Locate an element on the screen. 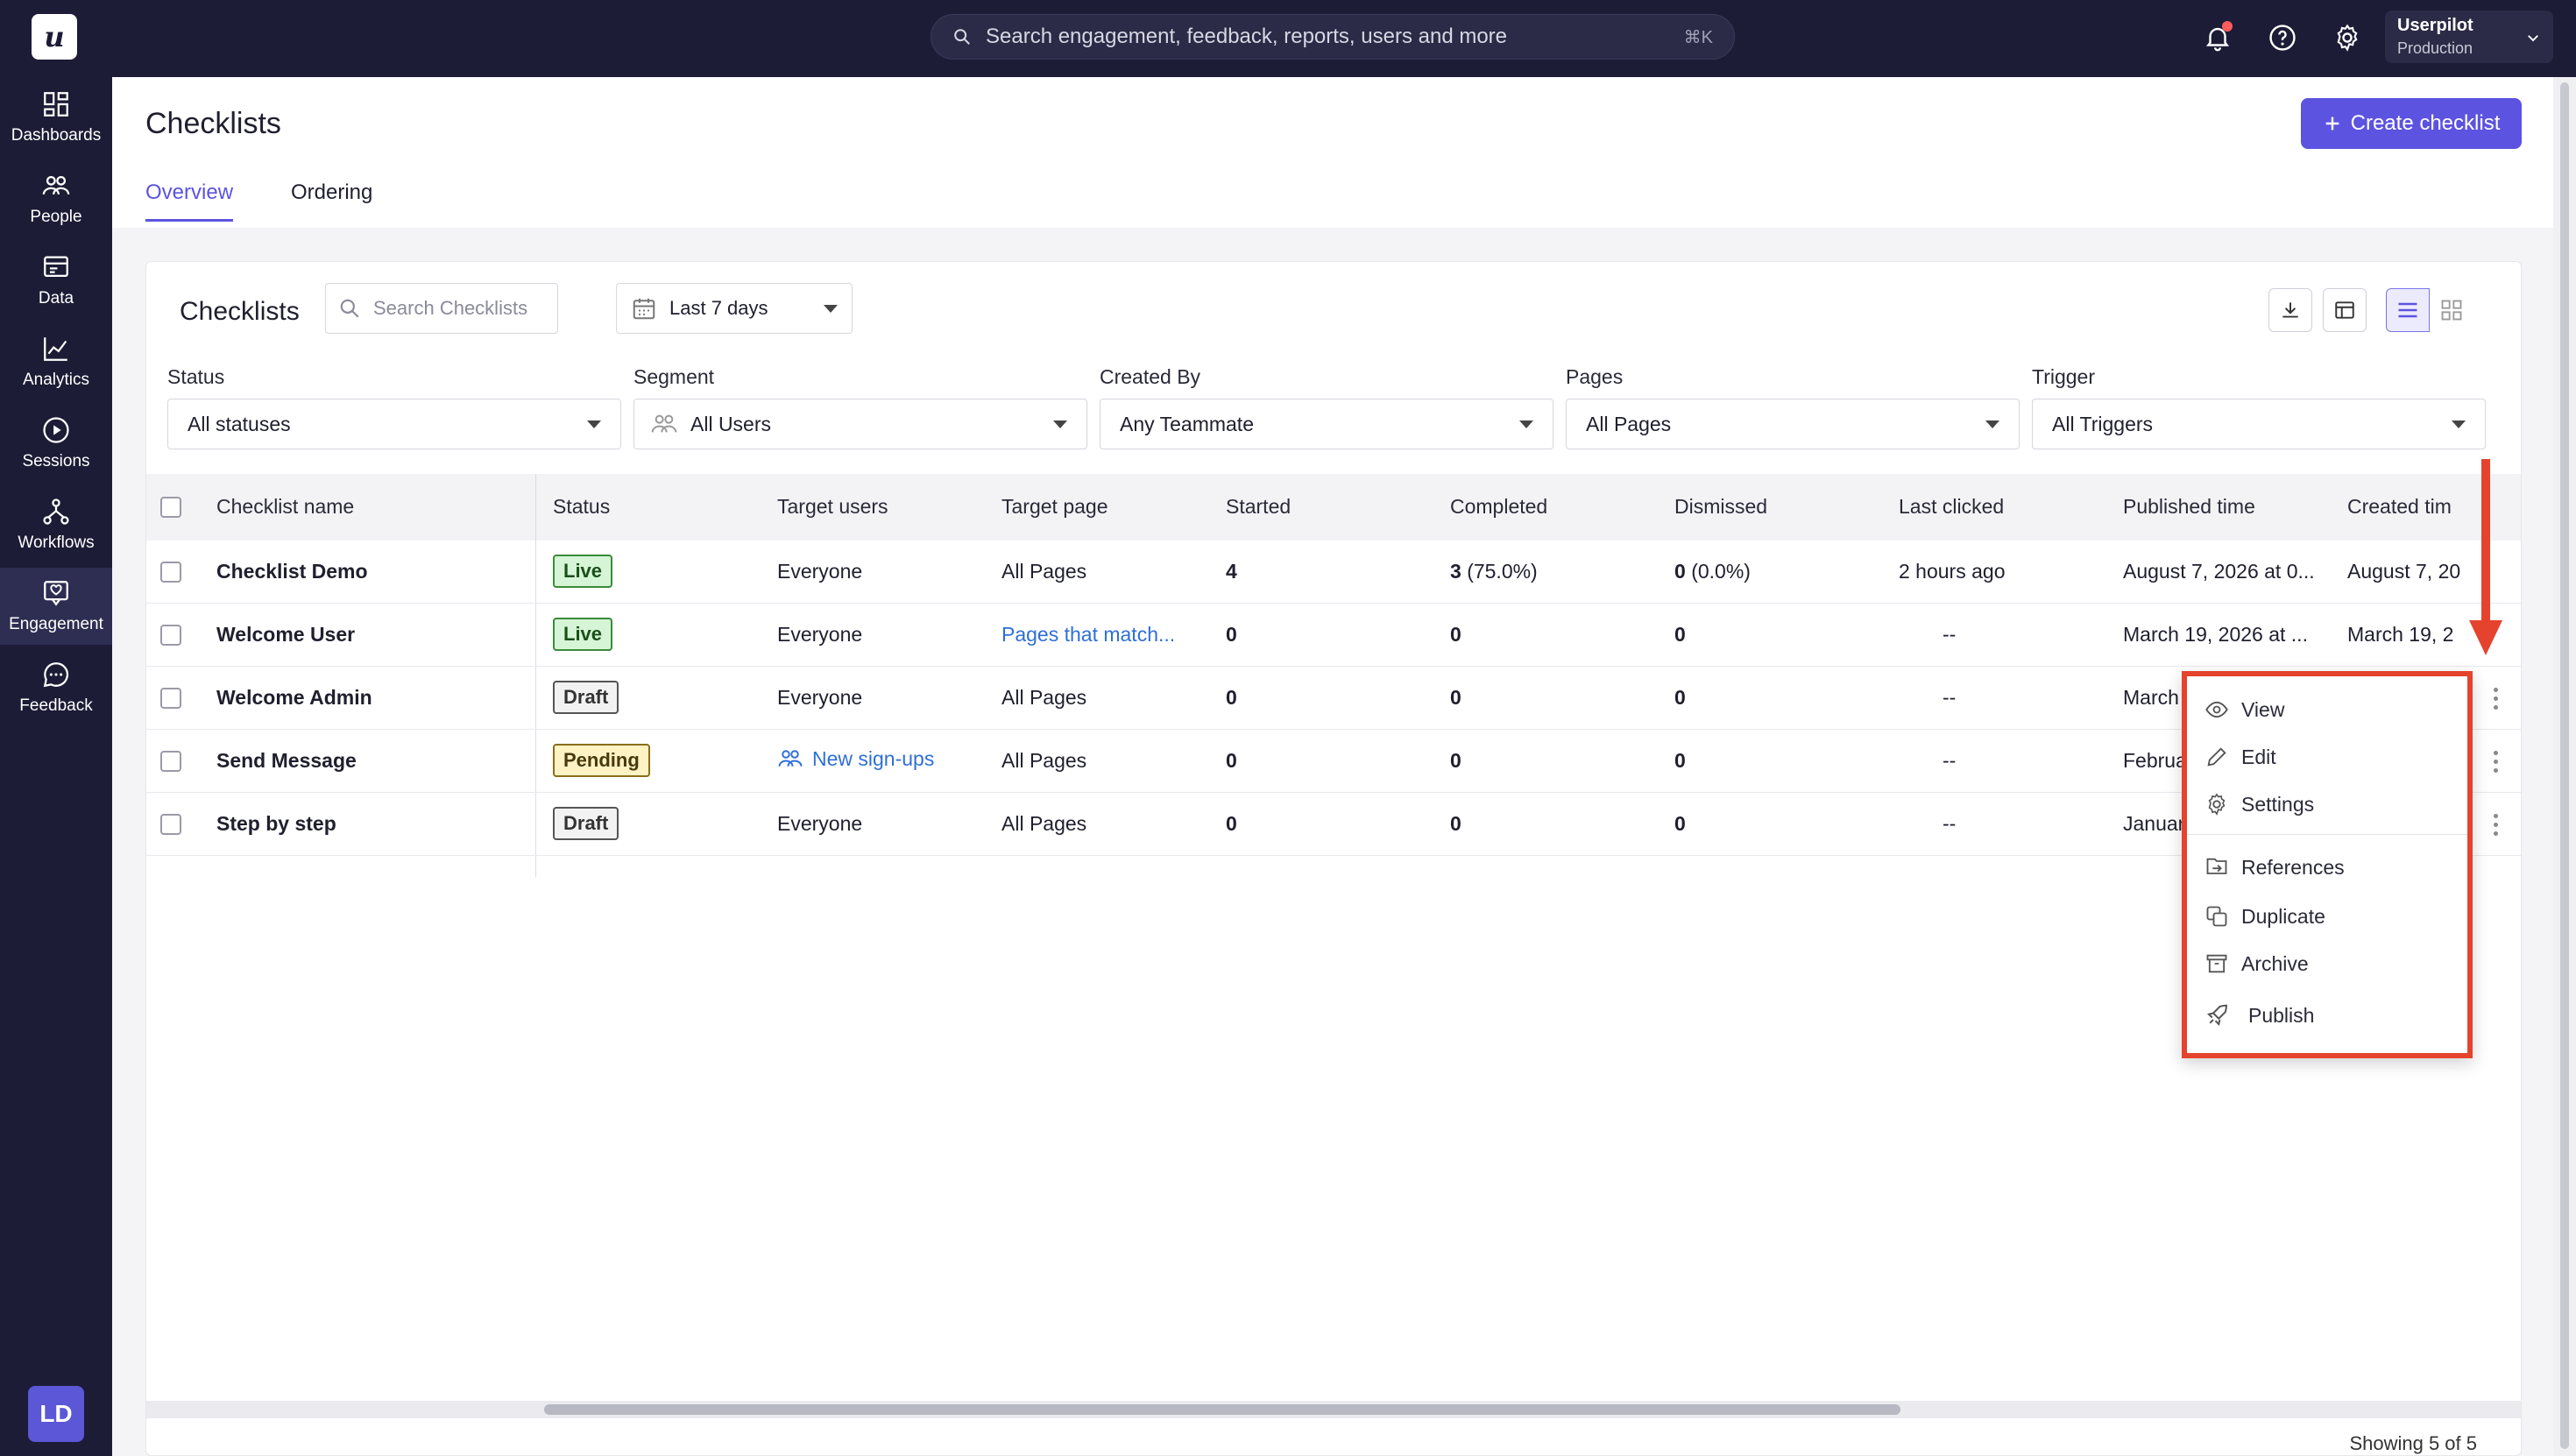 Image resolution: width=2576 pixels, height=1456 pixels. notifications-button is located at coordinates (2217, 38).